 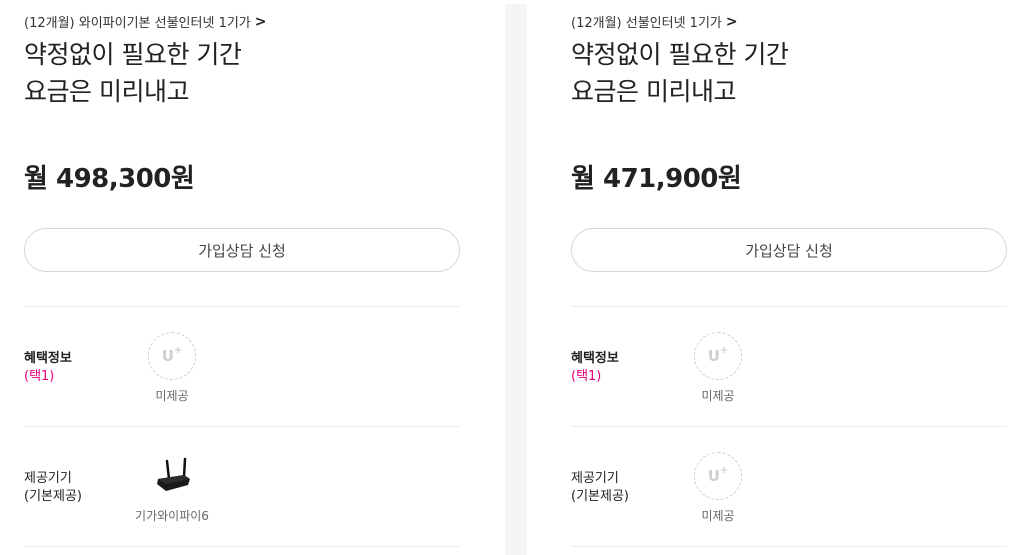 I want to click on monthly-price: 월 498,300원, so click(x=109, y=179).